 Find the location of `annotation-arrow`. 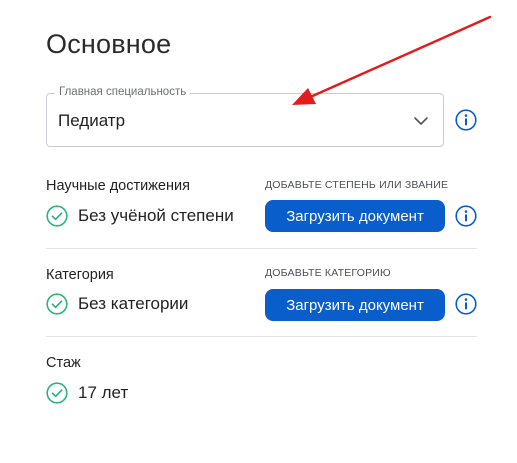

annotation-arrow is located at coordinates (392, 60).